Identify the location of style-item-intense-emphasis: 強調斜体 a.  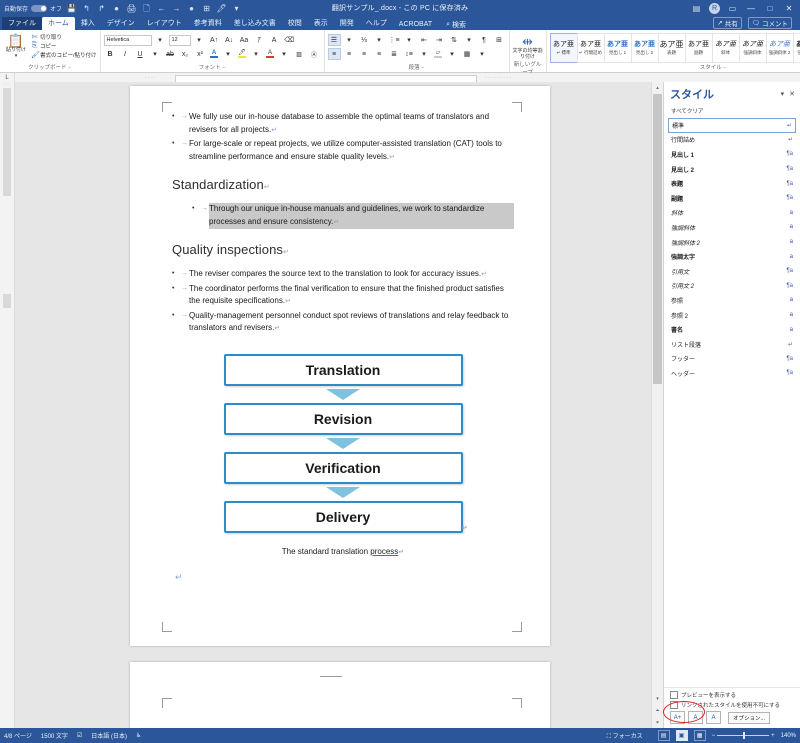
(732, 227).